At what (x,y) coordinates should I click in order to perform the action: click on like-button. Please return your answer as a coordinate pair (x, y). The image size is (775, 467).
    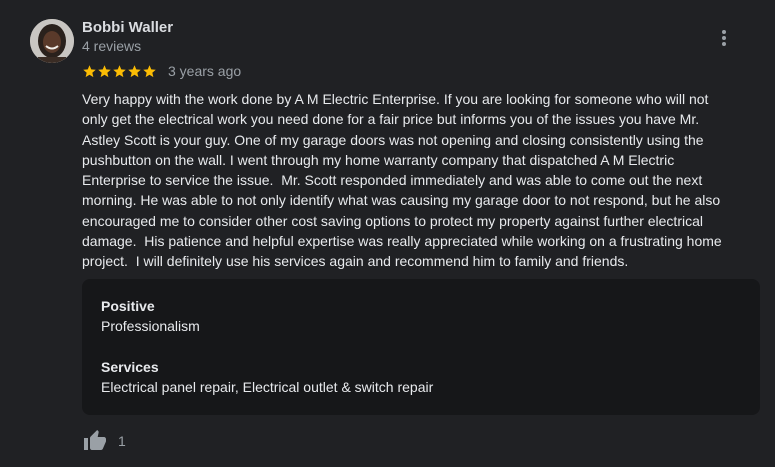
    Looking at the image, I should click on (95, 441).